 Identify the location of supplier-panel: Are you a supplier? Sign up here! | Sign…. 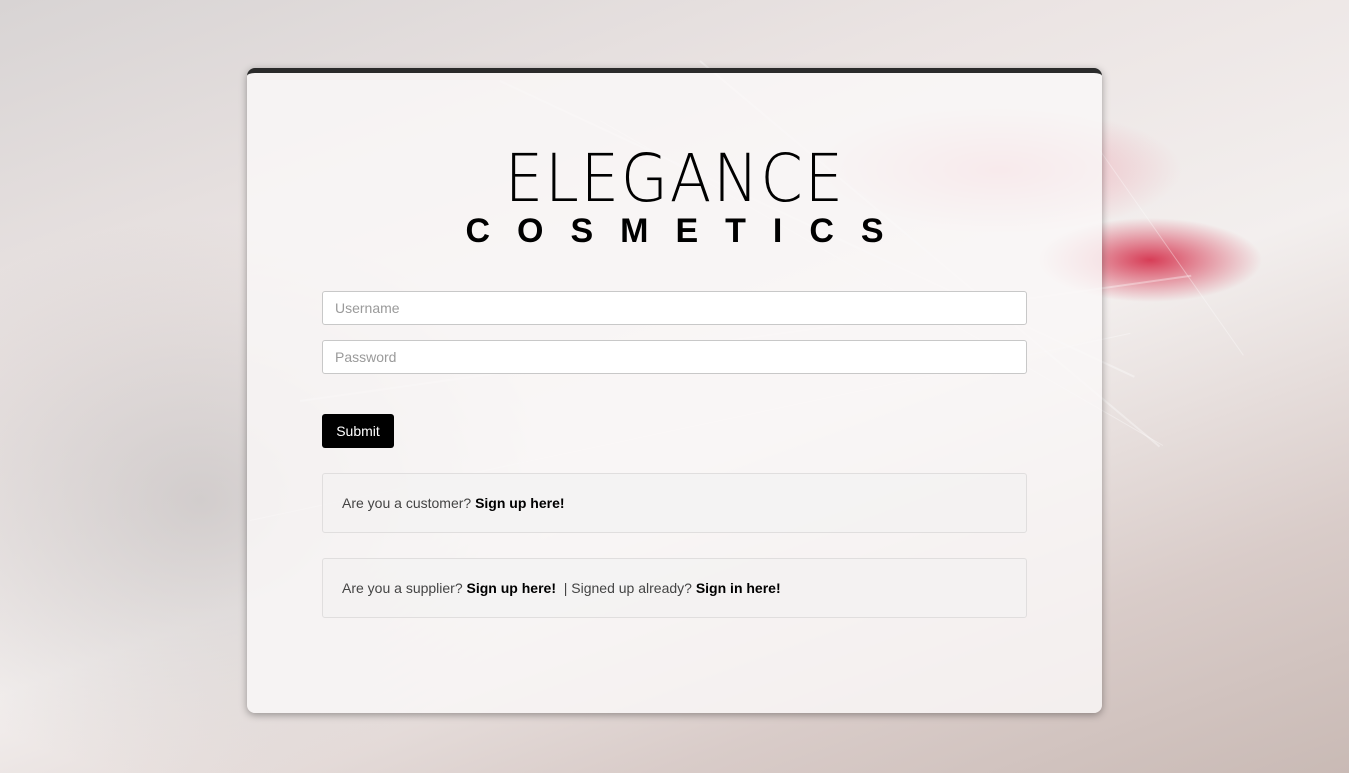
(674, 588).